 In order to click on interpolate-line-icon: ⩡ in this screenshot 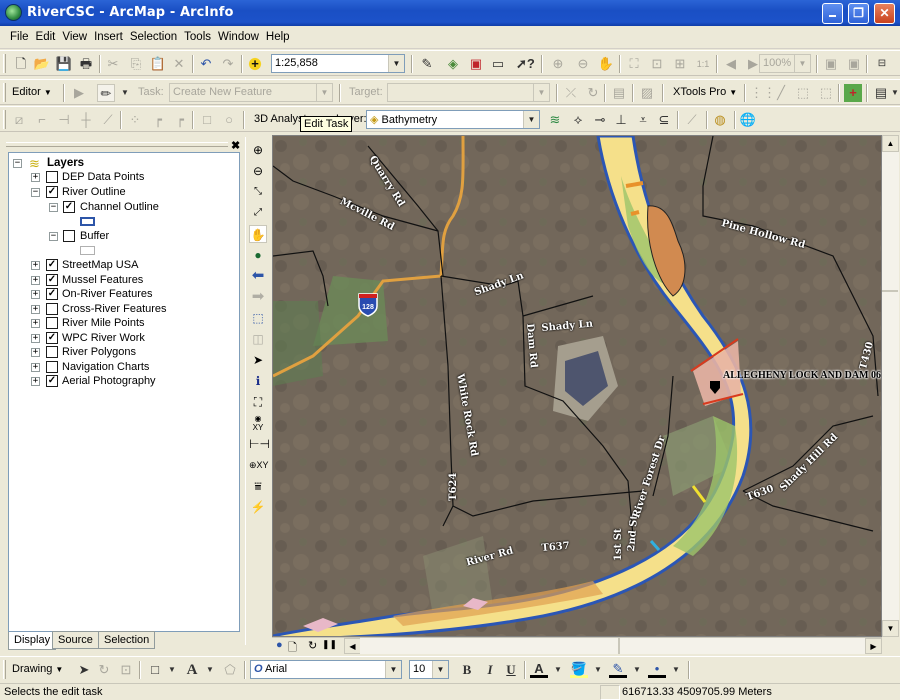, I will do `click(643, 120)`.